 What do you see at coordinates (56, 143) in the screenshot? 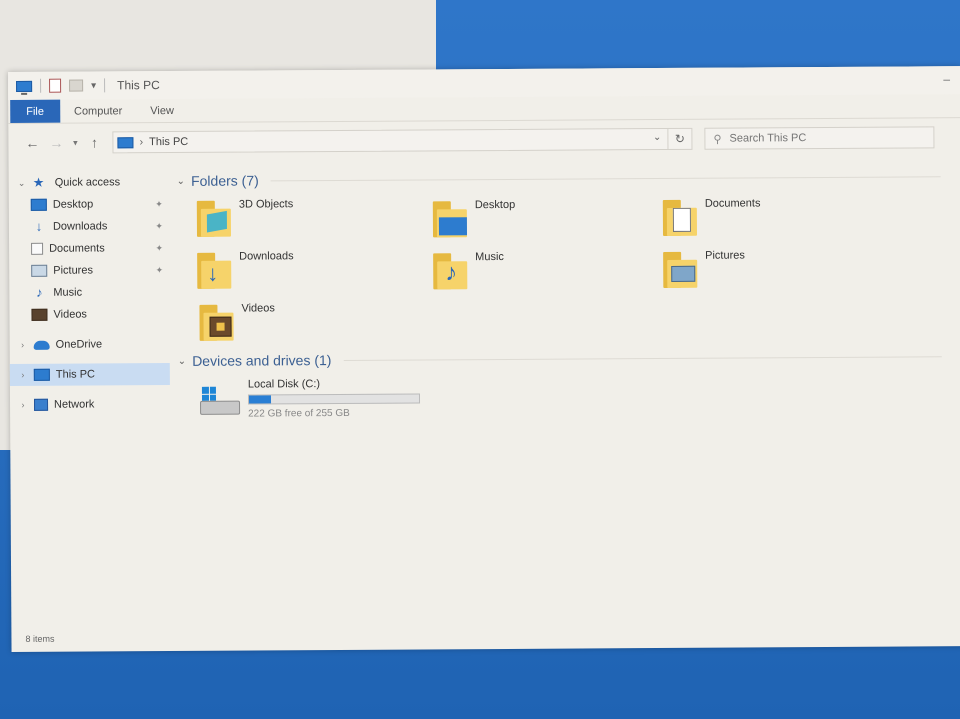
I see `forward-arrow-icon: →` at bounding box center [56, 143].